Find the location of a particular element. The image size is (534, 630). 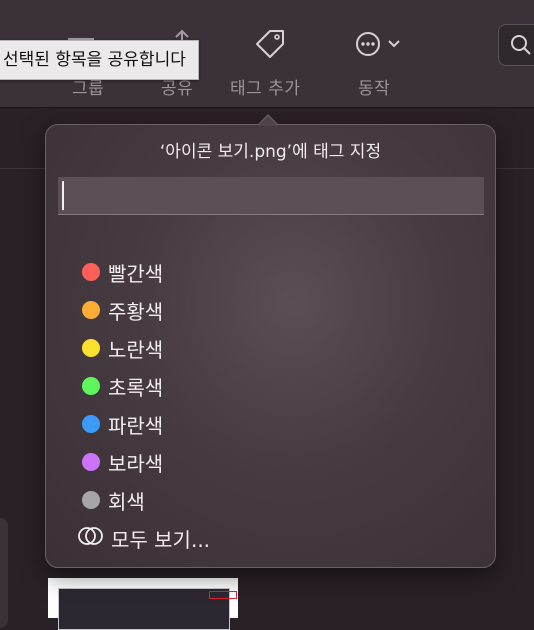

tag-item-yellow: 노란색 is located at coordinates (122, 348).